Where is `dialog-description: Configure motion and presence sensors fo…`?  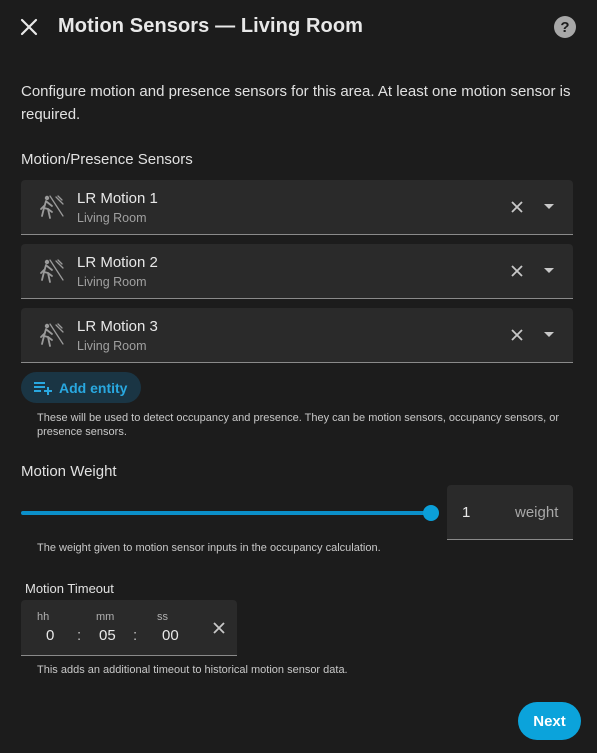
dialog-description: Configure motion and presence sensors fo… is located at coordinates (296, 103).